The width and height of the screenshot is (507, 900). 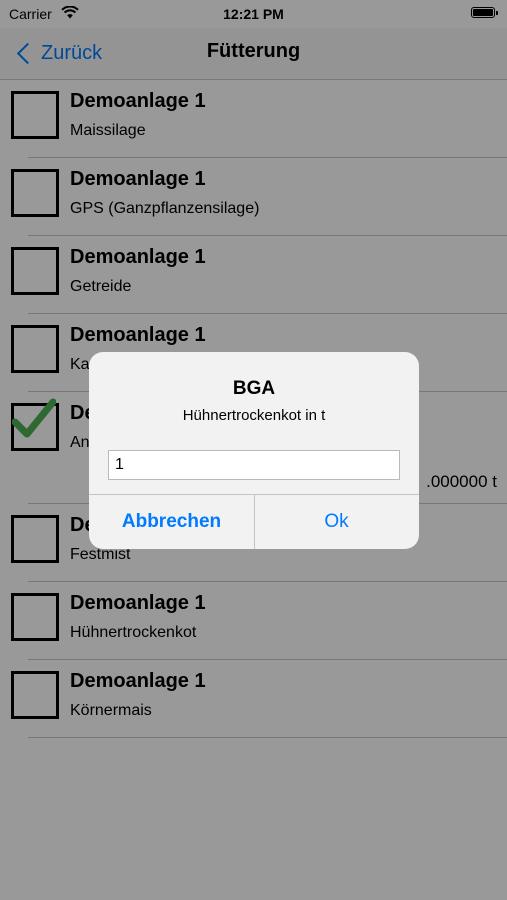 I want to click on amount-input, so click(x=254, y=465).